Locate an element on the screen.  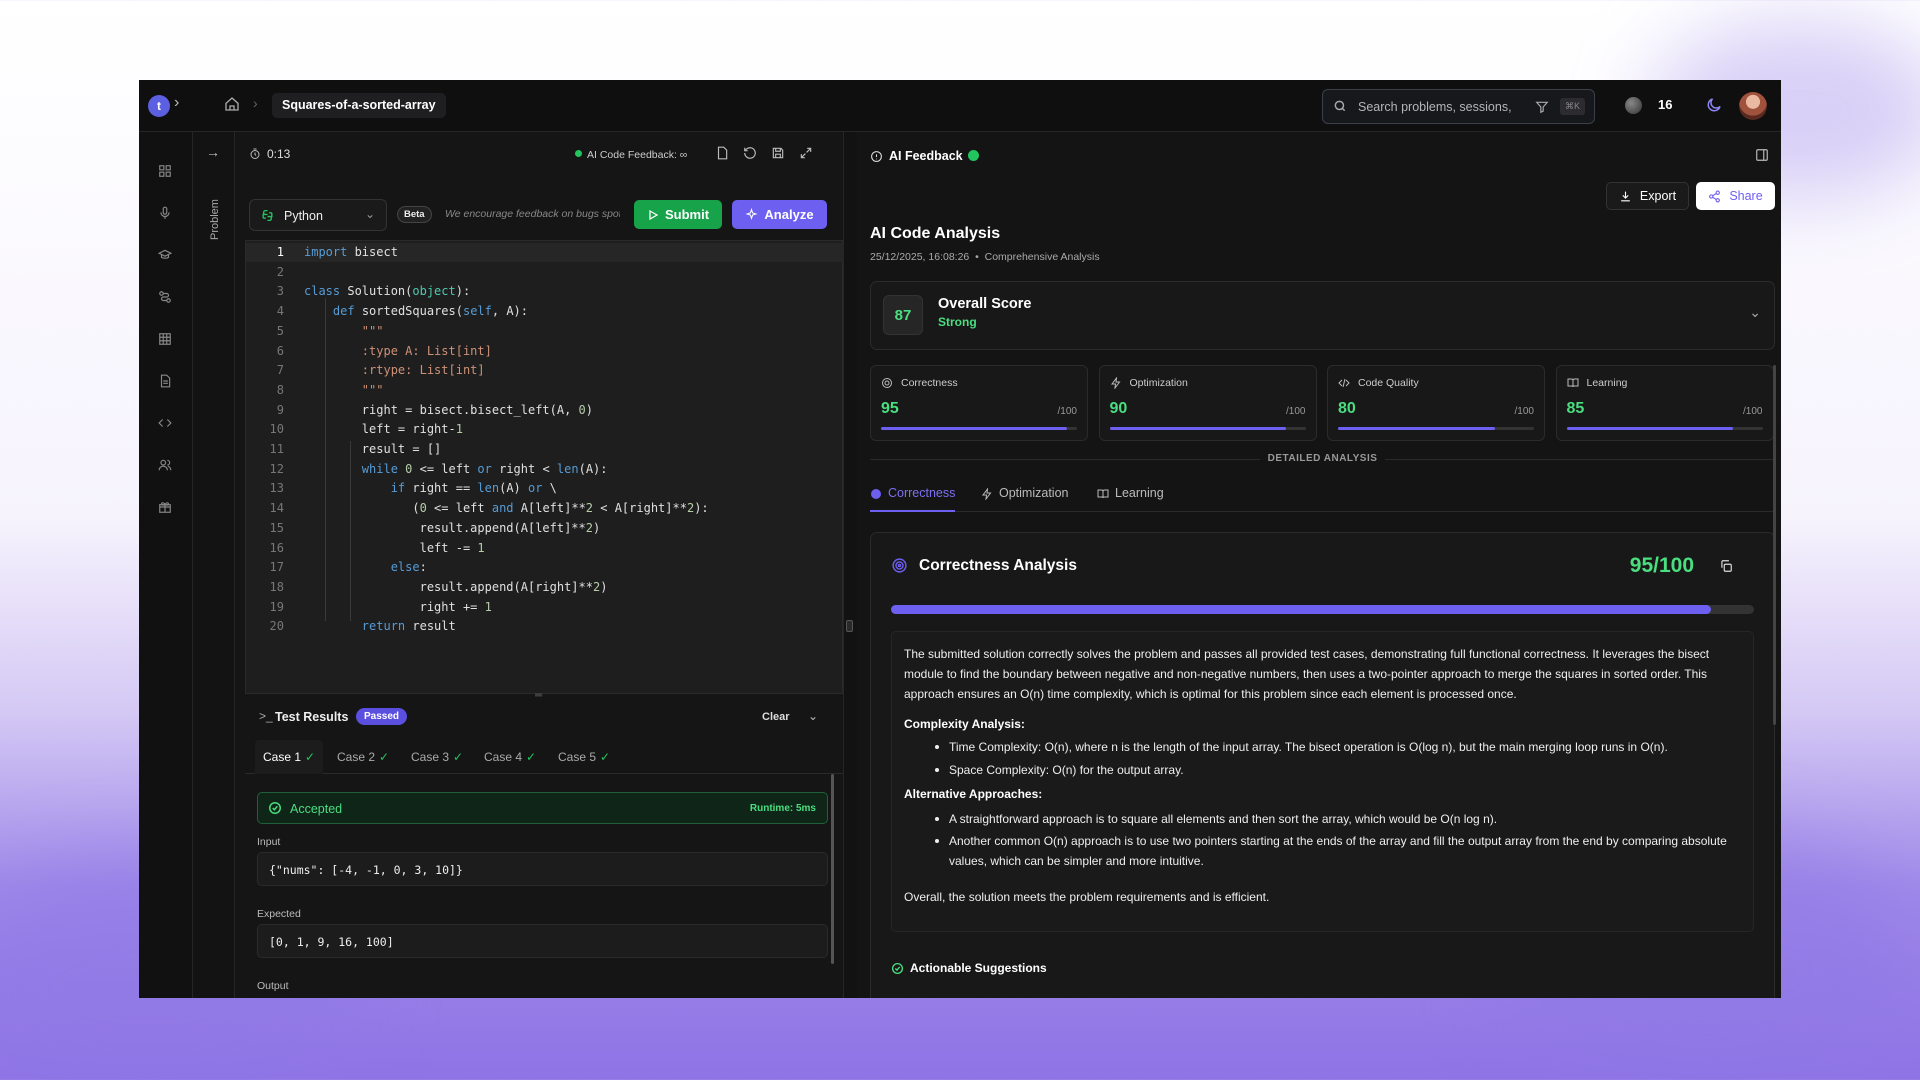
tab-case-3: Case 3 ✓ is located at coordinates (437, 757).